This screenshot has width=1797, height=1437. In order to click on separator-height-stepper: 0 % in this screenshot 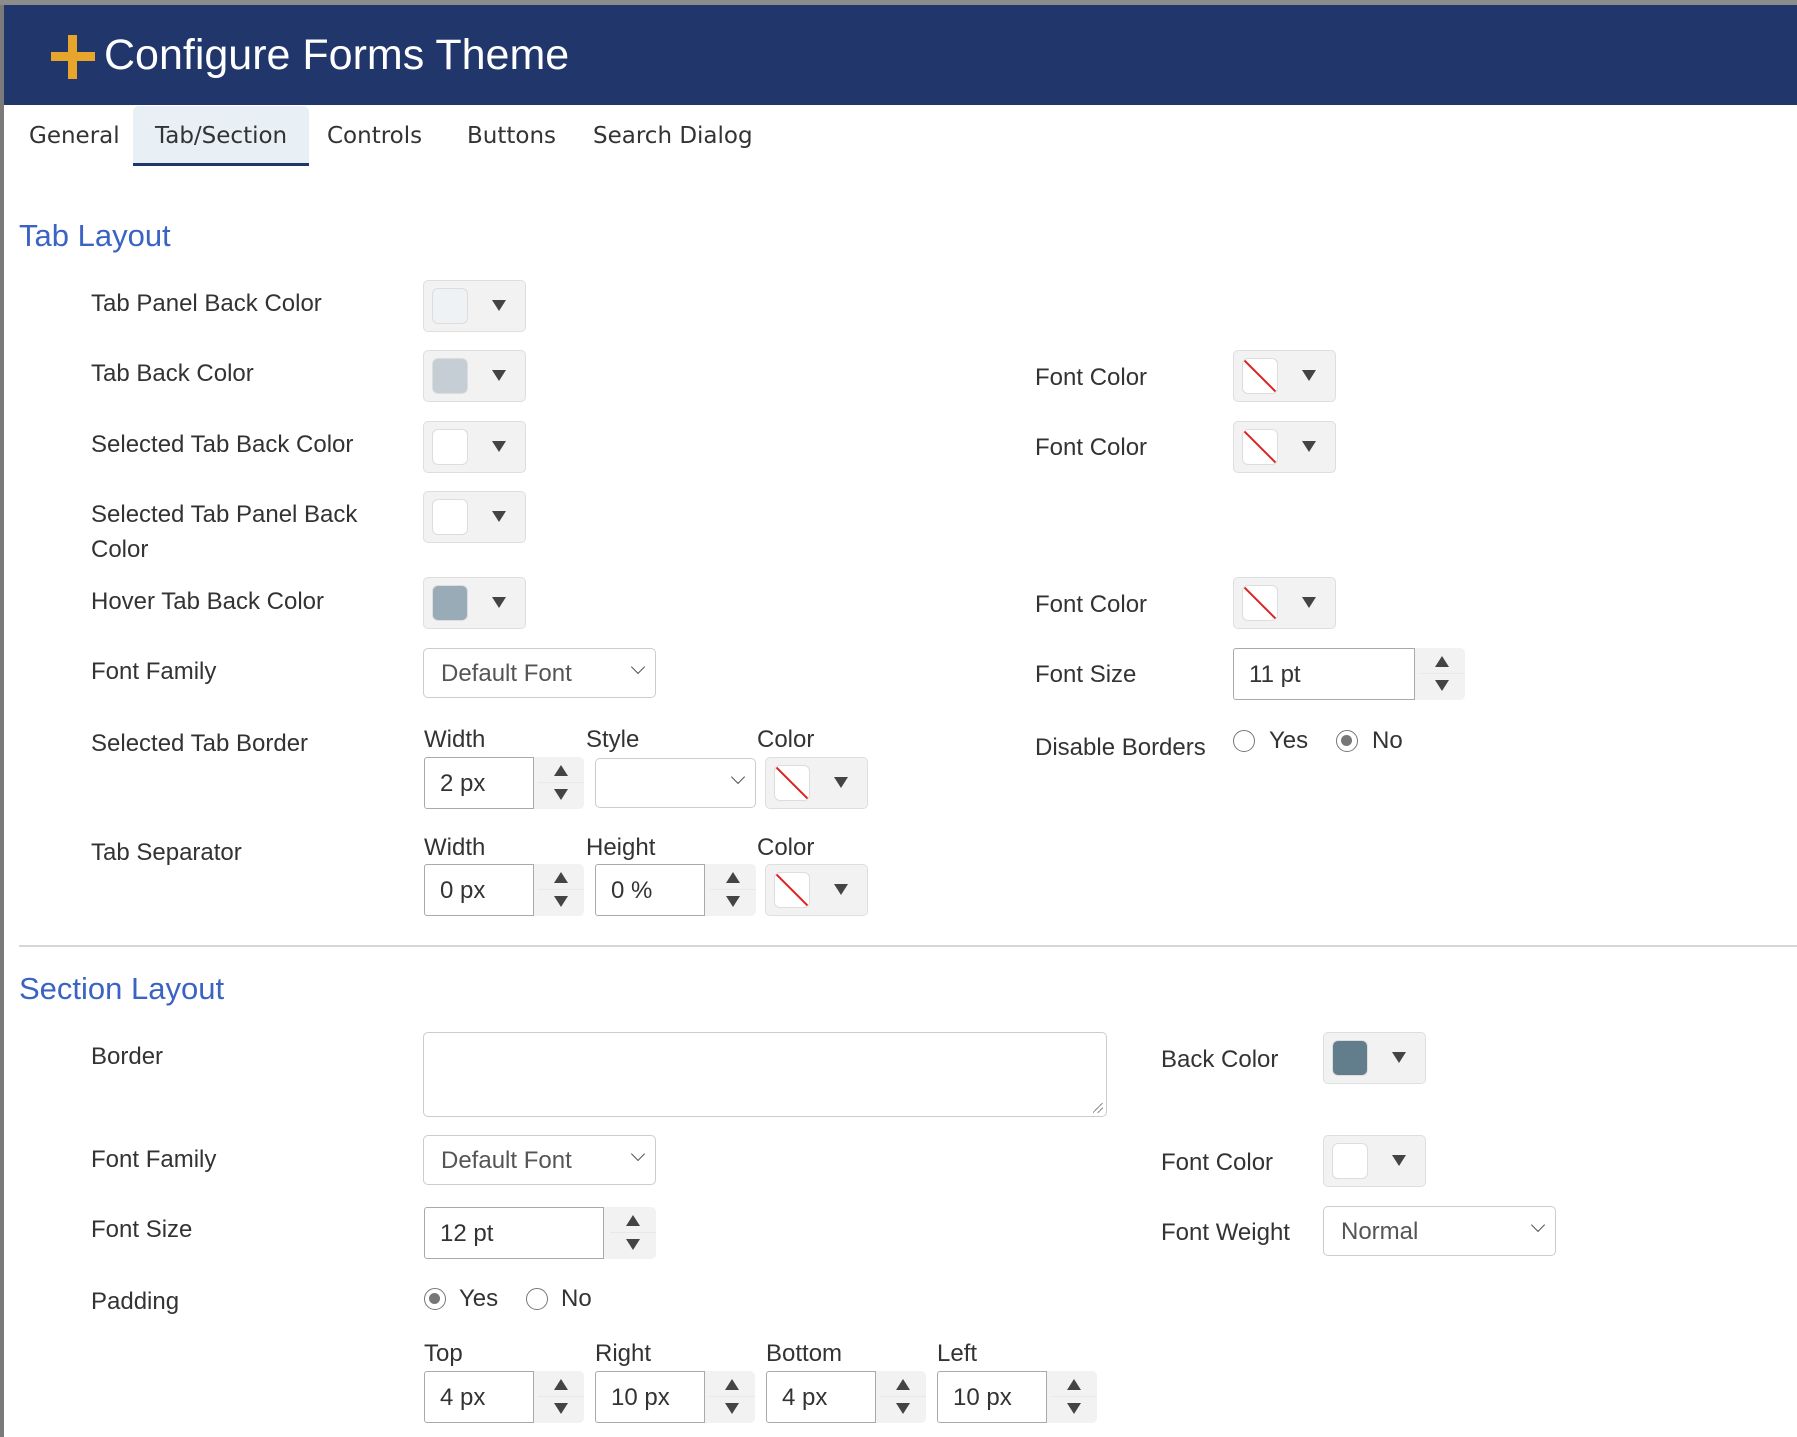, I will do `click(675, 890)`.